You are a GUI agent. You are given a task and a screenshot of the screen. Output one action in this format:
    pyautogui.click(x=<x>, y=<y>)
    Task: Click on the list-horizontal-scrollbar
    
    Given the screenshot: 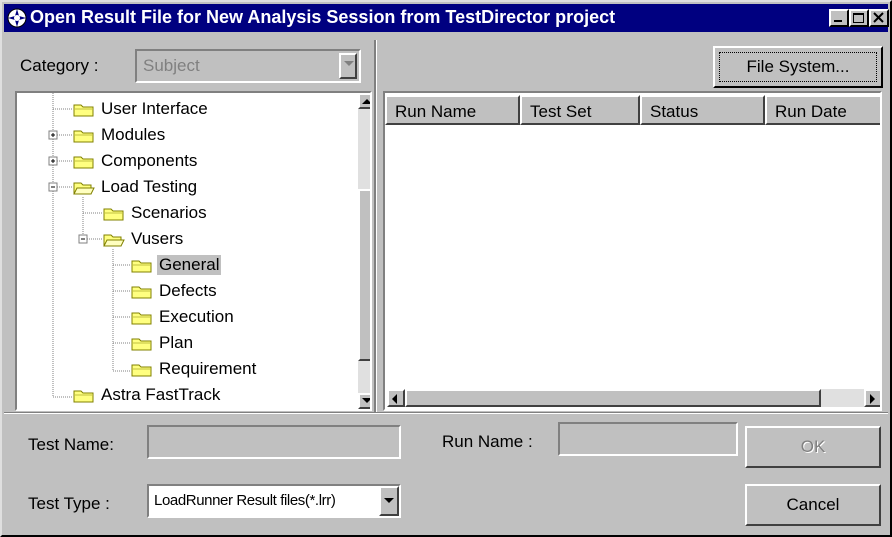 What is the action you would take?
    pyautogui.click(x=633, y=398)
    